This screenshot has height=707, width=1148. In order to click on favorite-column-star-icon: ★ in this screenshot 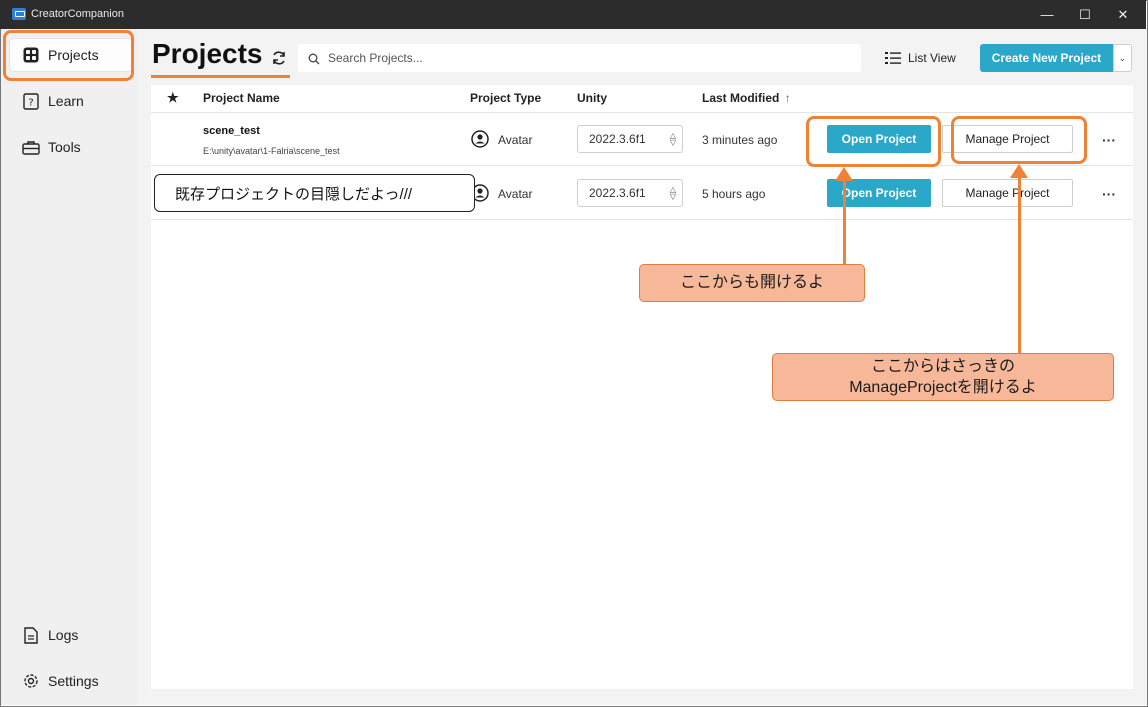, I will do `click(173, 98)`.